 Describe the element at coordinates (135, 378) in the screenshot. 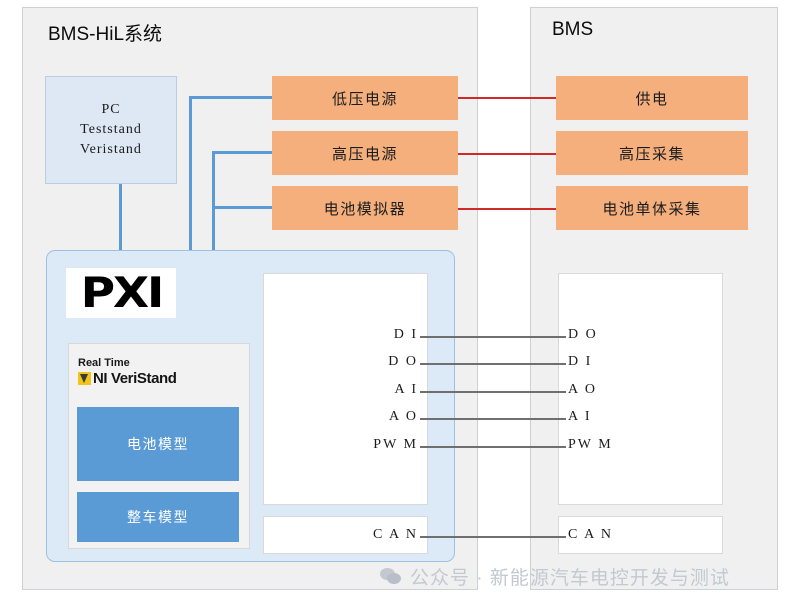

I see `ni-veristand-label: NI VeriStand` at that location.